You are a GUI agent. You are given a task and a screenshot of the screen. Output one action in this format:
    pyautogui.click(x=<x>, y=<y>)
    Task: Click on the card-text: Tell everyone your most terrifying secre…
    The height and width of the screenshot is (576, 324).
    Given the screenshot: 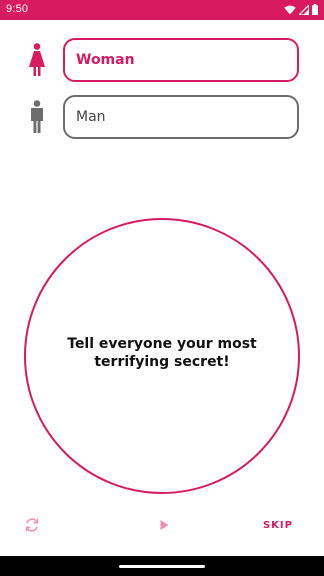 What is the action you would take?
    pyautogui.click(x=162, y=353)
    